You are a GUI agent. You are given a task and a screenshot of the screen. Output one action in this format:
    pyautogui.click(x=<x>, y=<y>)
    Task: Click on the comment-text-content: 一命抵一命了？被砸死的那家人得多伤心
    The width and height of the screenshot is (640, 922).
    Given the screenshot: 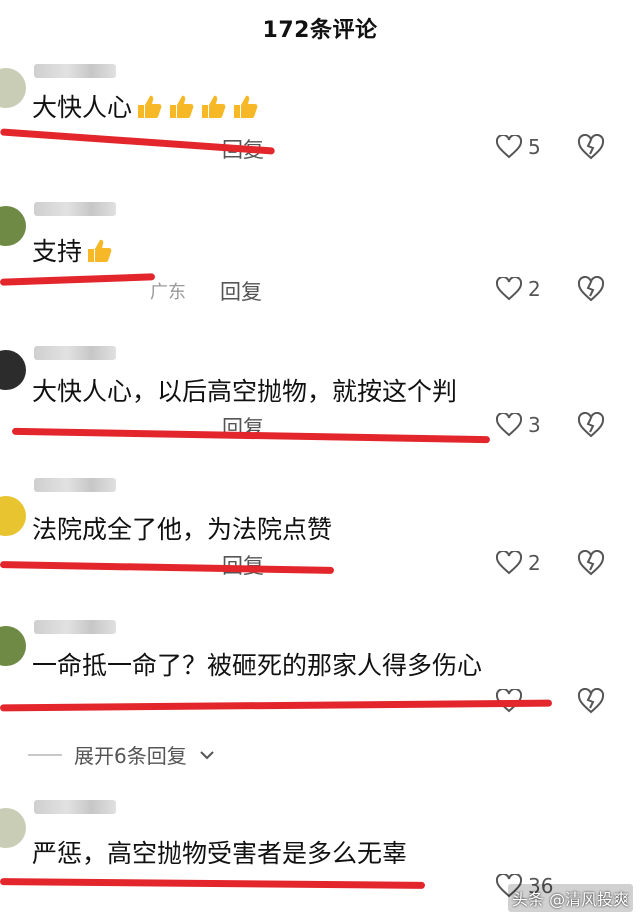 What is the action you would take?
    pyautogui.click(x=257, y=665)
    